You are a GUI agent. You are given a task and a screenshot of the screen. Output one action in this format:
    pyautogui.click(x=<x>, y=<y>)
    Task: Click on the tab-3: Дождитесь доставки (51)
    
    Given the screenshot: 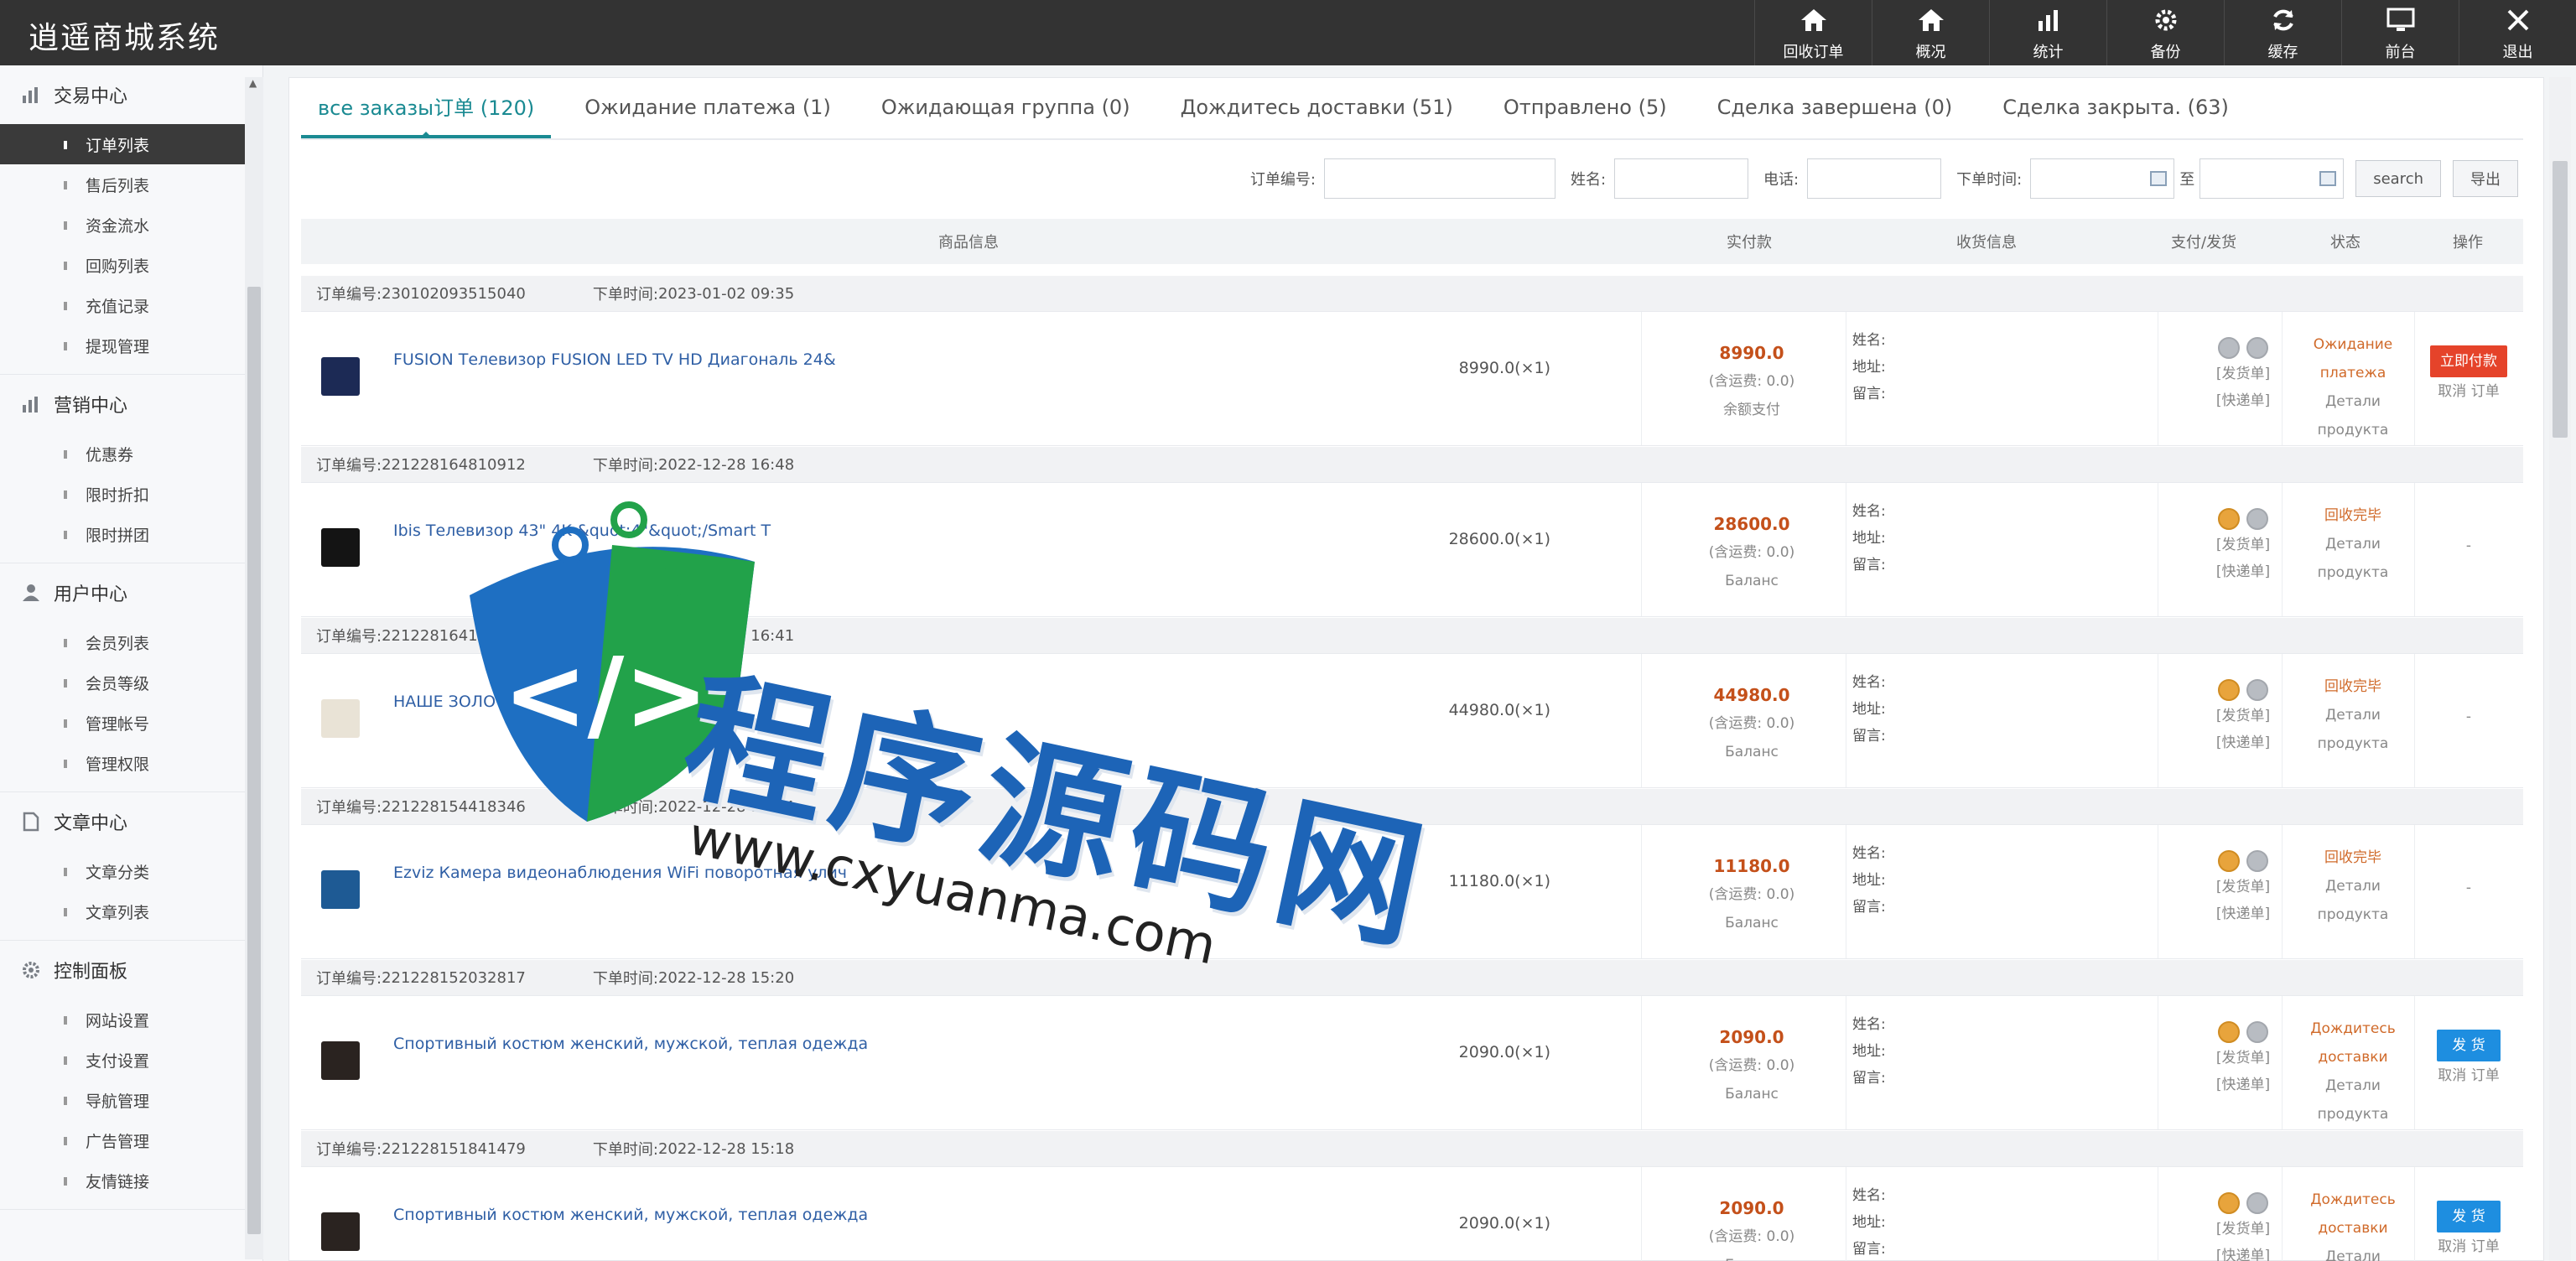 What is the action you would take?
    pyautogui.click(x=1317, y=107)
    